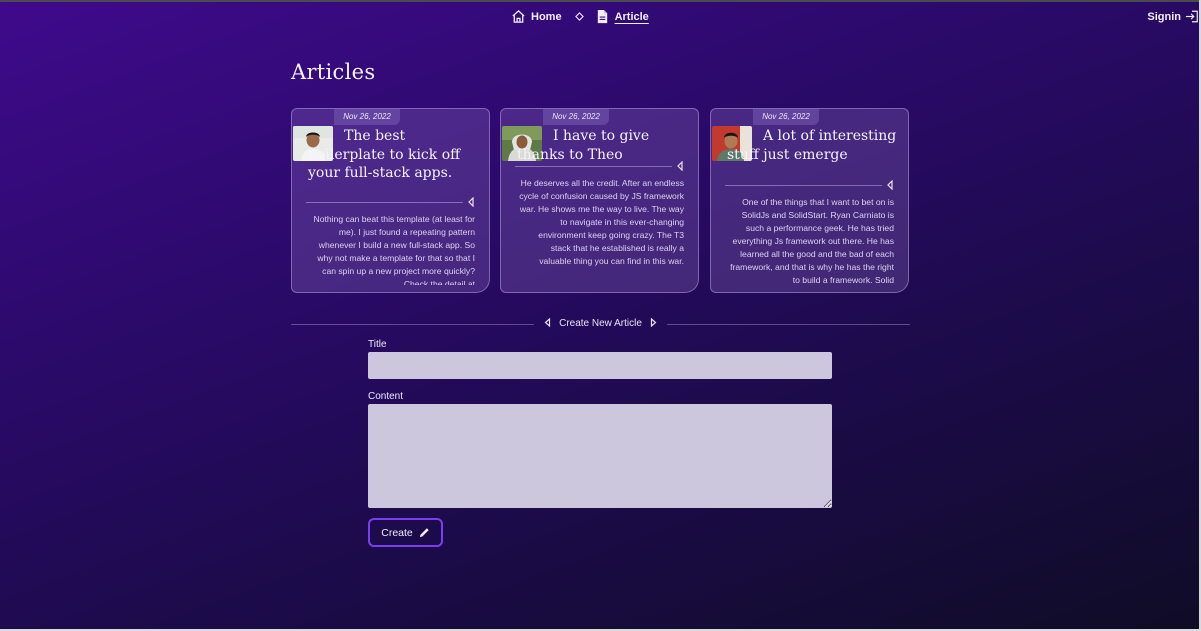  I want to click on window-top-border, so click(600, 1).